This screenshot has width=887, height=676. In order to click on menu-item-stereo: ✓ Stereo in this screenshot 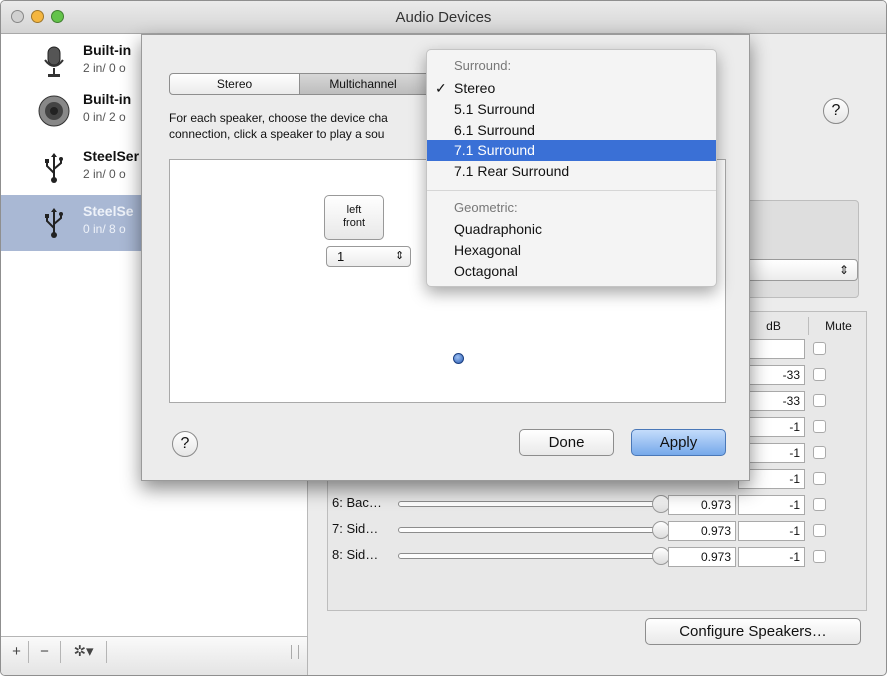, I will do `click(571, 88)`.